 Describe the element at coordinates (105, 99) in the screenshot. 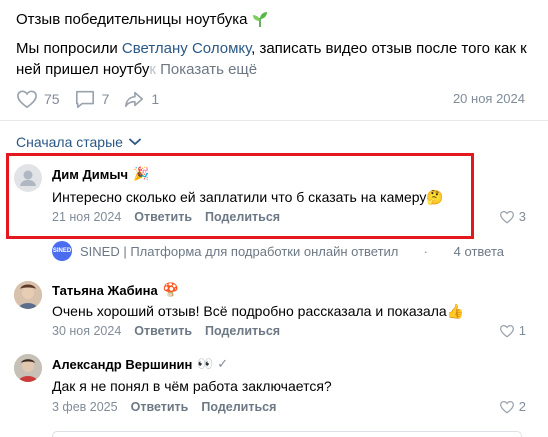

I see `comment-count: 7` at that location.